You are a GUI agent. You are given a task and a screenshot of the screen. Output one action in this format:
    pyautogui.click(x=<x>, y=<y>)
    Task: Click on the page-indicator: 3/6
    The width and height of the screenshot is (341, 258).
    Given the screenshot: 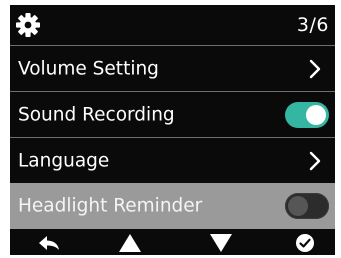 What is the action you would take?
    pyautogui.click(x=312, y=25)
    